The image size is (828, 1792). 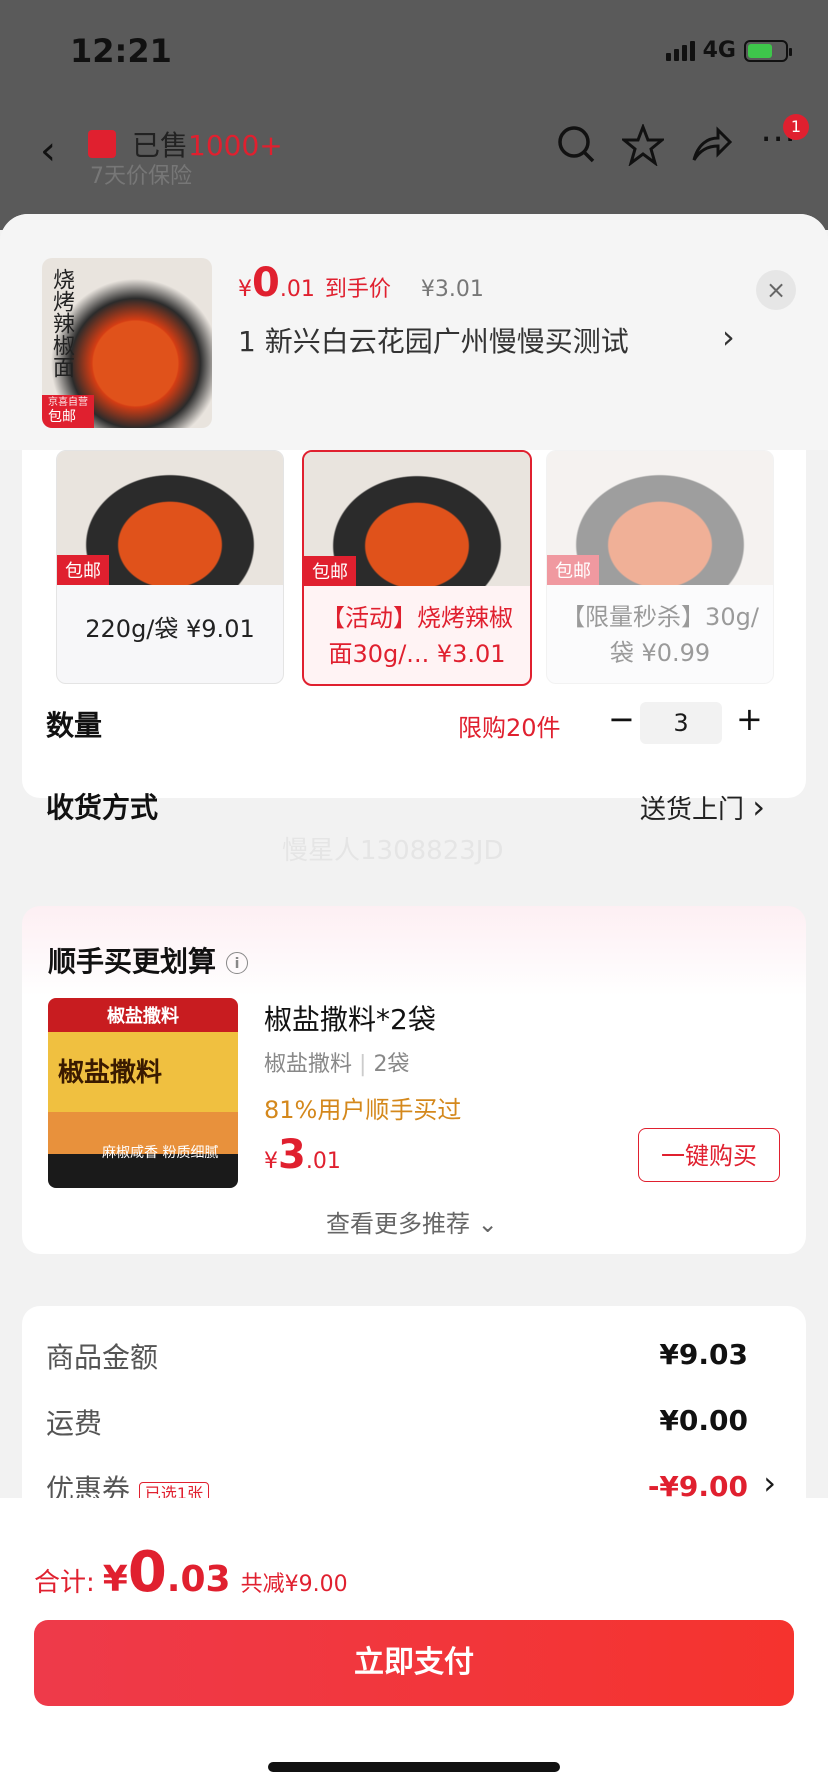 What do you see at coordinates (48, 151) in the screenshot?
I see `back-icon: ‹` at bounding box center [48, 151].